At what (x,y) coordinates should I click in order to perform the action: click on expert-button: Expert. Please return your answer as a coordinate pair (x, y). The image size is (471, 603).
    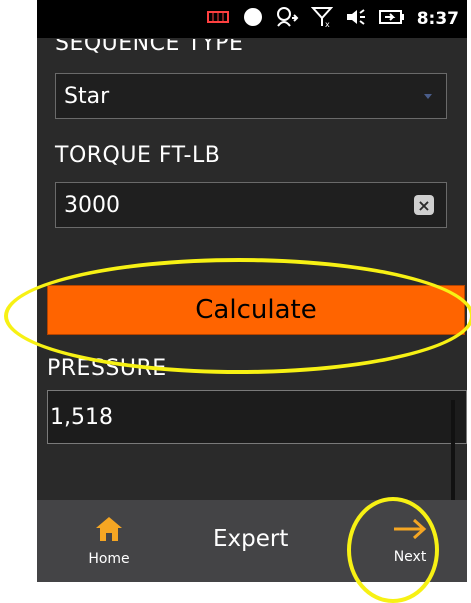
    Looking at the image, I should click on (250, 539).